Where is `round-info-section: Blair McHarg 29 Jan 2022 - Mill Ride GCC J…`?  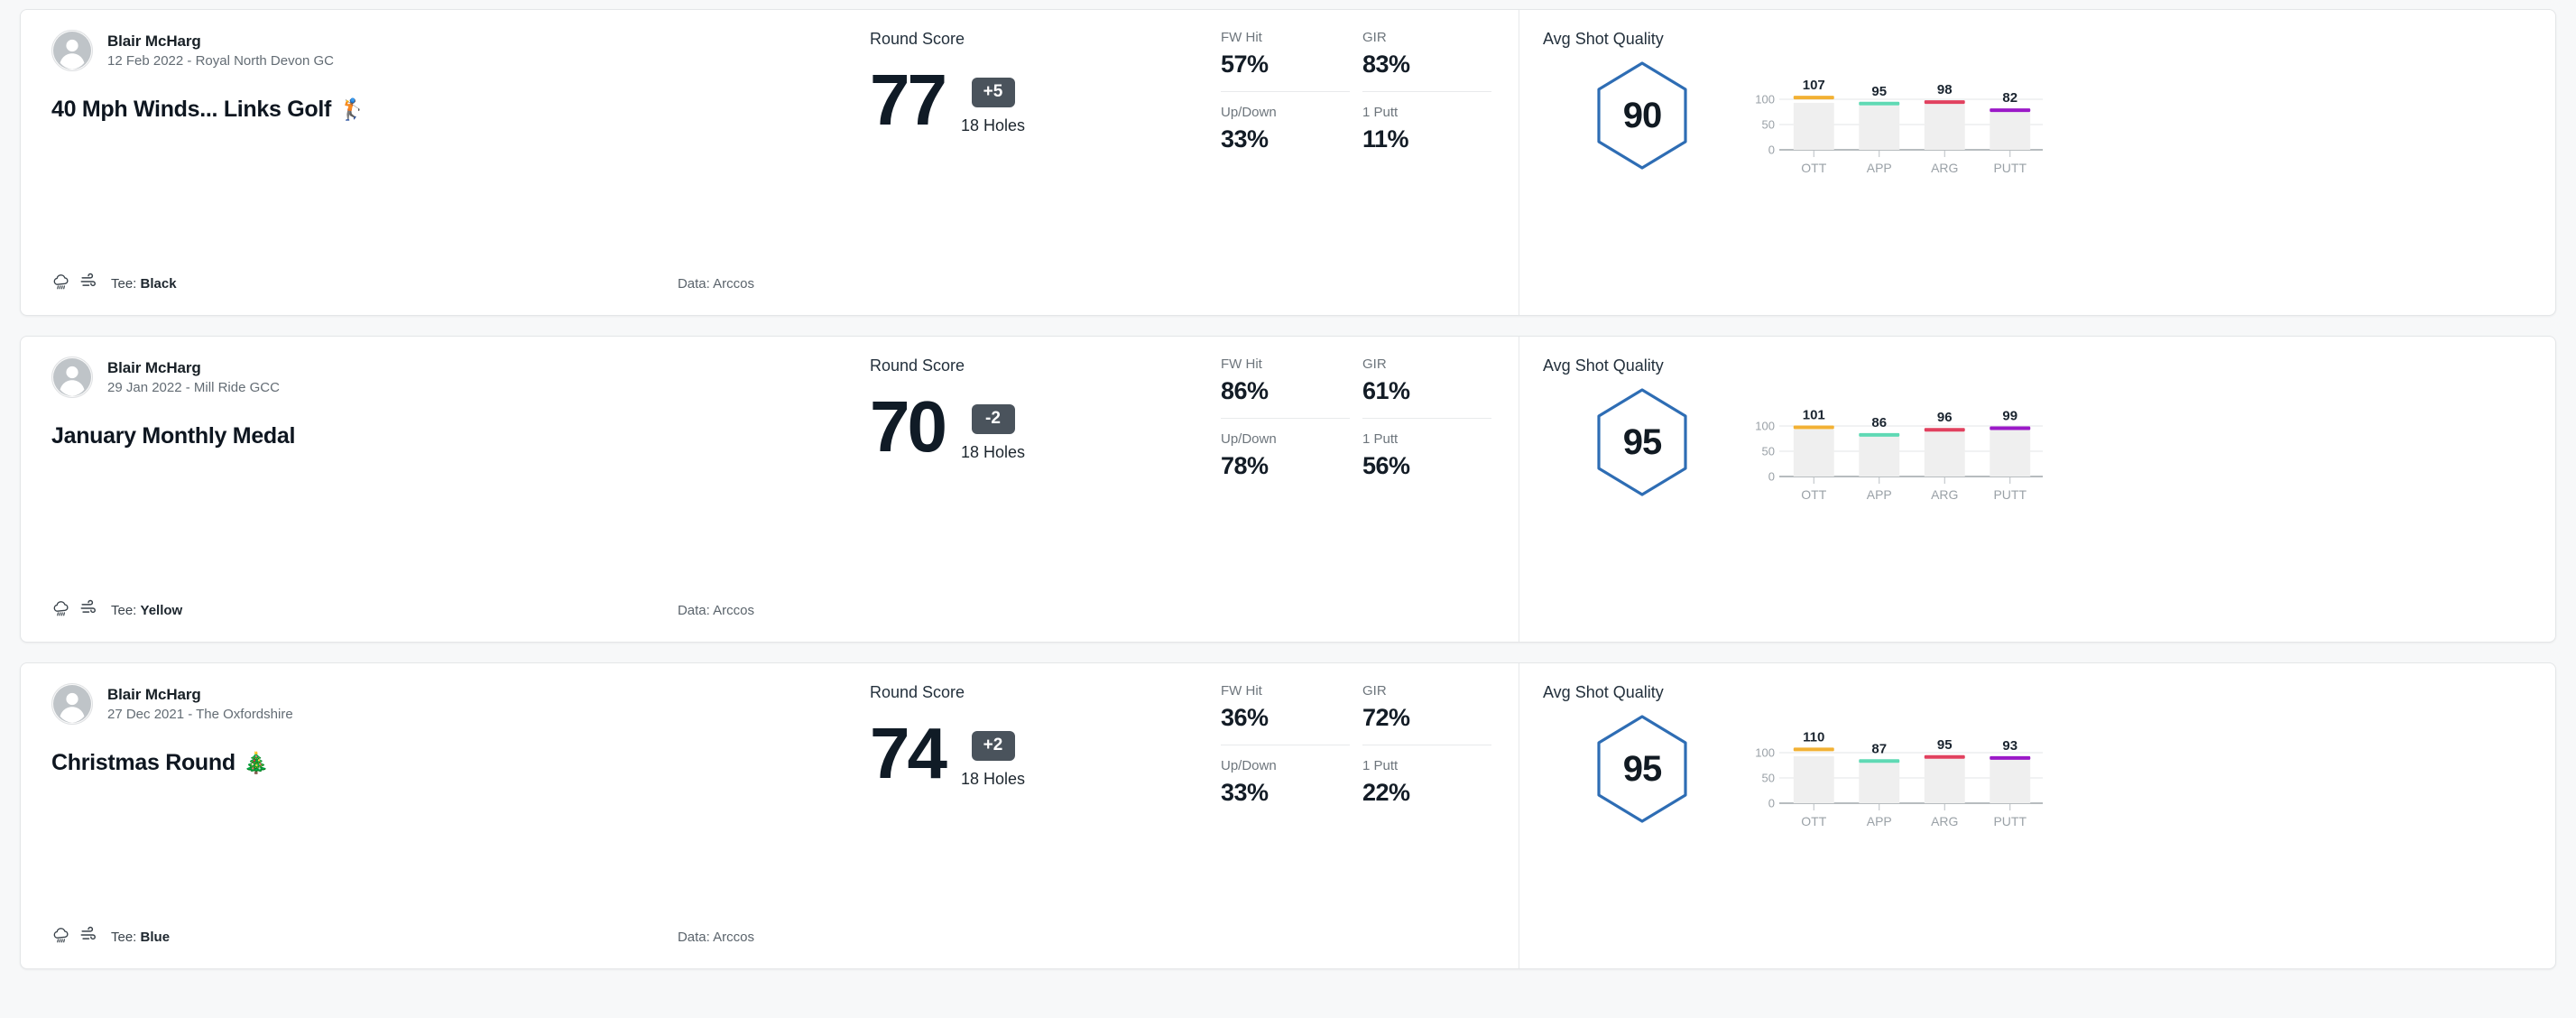 round-info-section: Blair McHarg 29 Jan 2022 - Mill Ride GCC J… is located at coordinates (429, 490).